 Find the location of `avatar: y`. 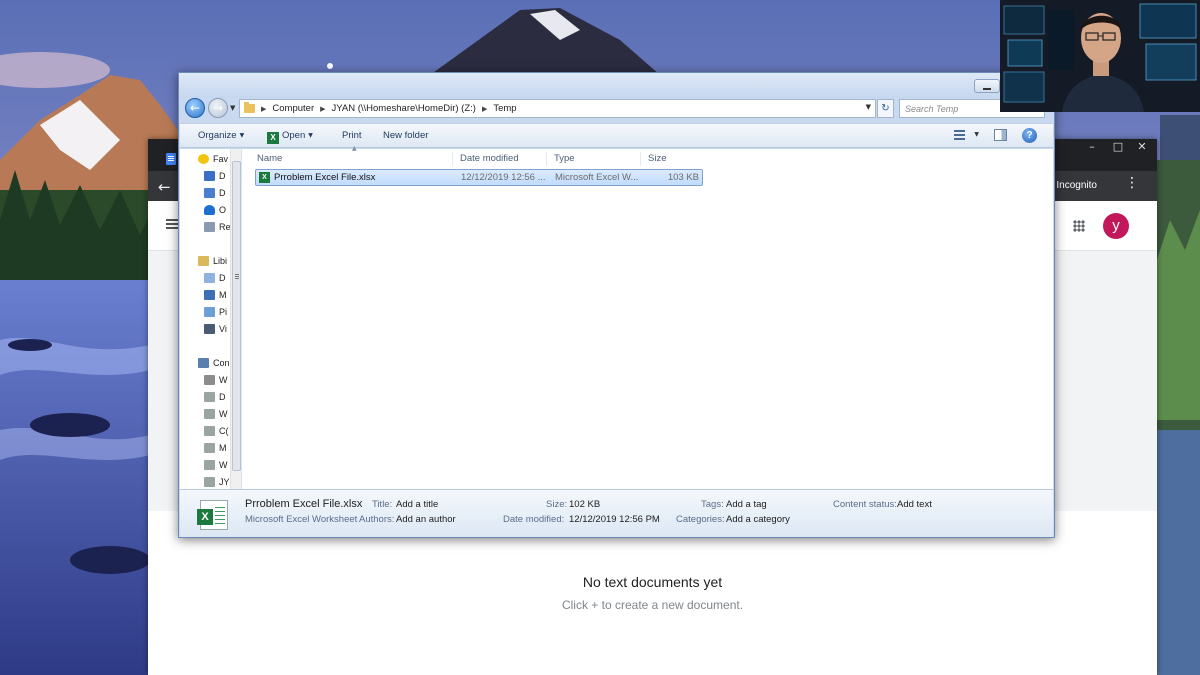

avatar: y is located at coordinates (1116, 226).